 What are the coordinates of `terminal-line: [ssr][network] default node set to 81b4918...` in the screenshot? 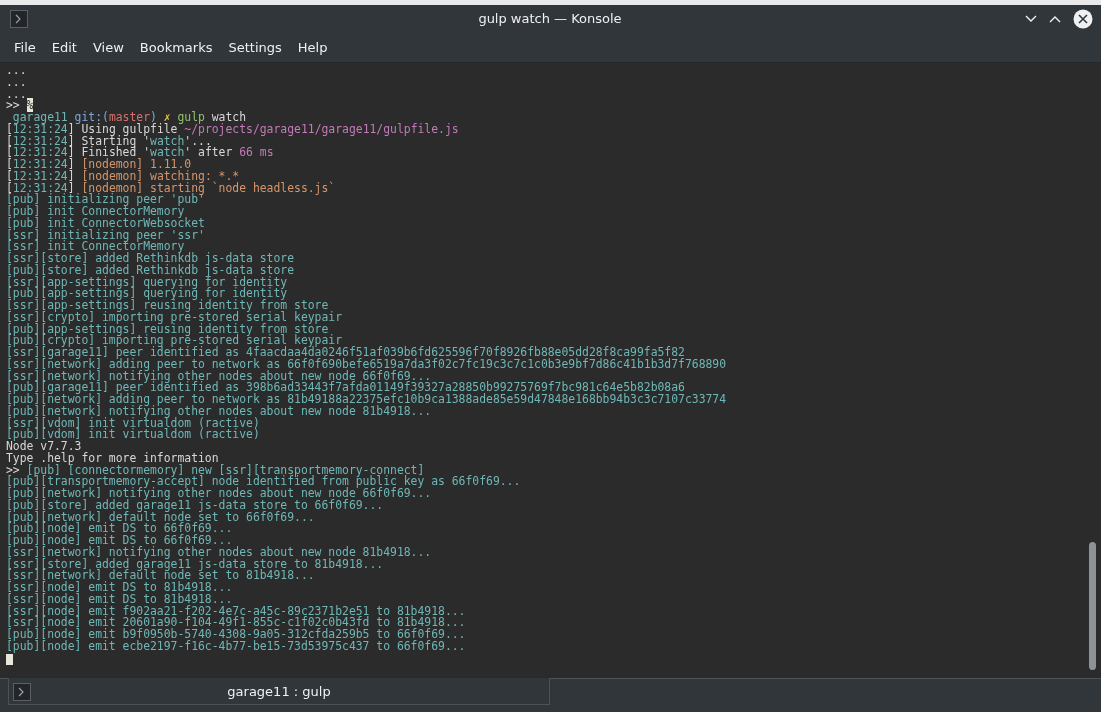 It's located at (161, 576).